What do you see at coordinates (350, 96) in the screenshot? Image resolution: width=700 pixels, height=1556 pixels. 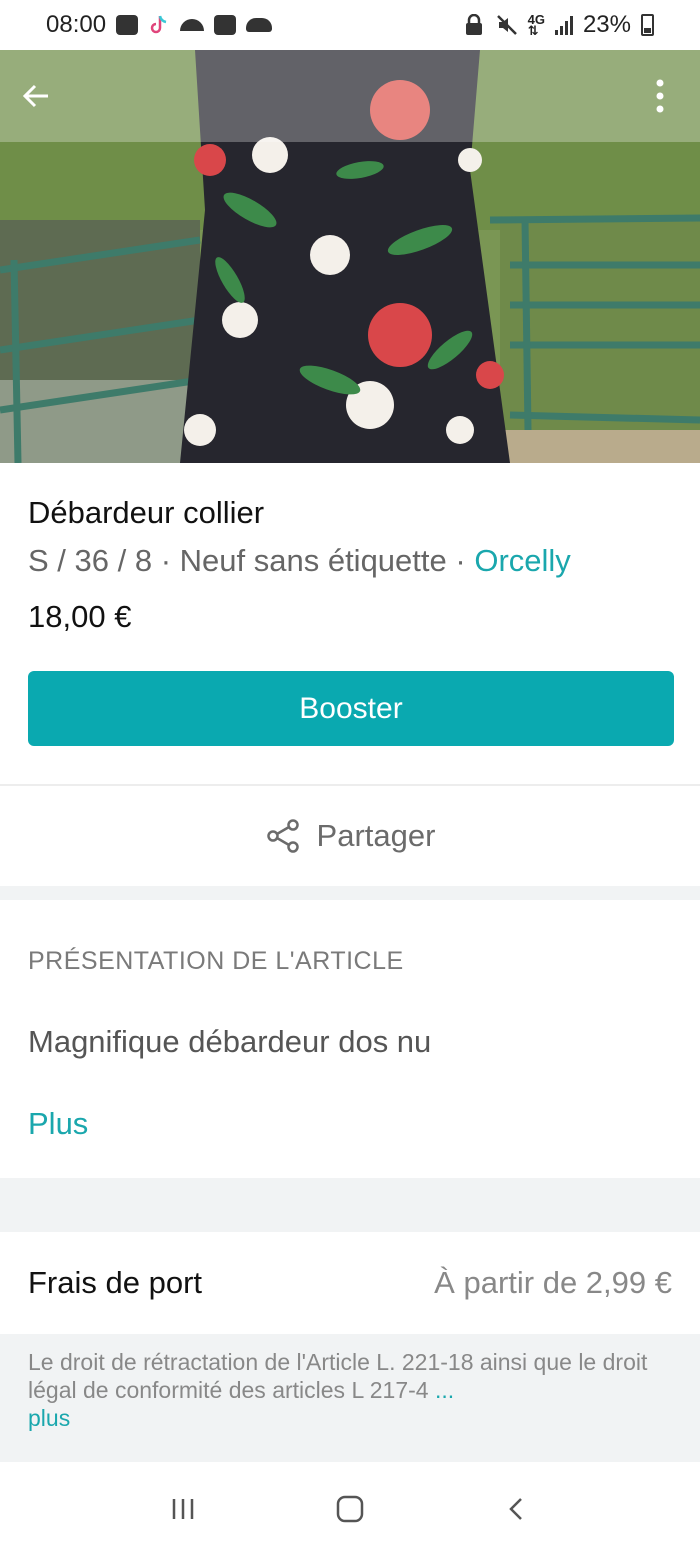 I see `photo-header-overlay` at bounding box center [350, 96].